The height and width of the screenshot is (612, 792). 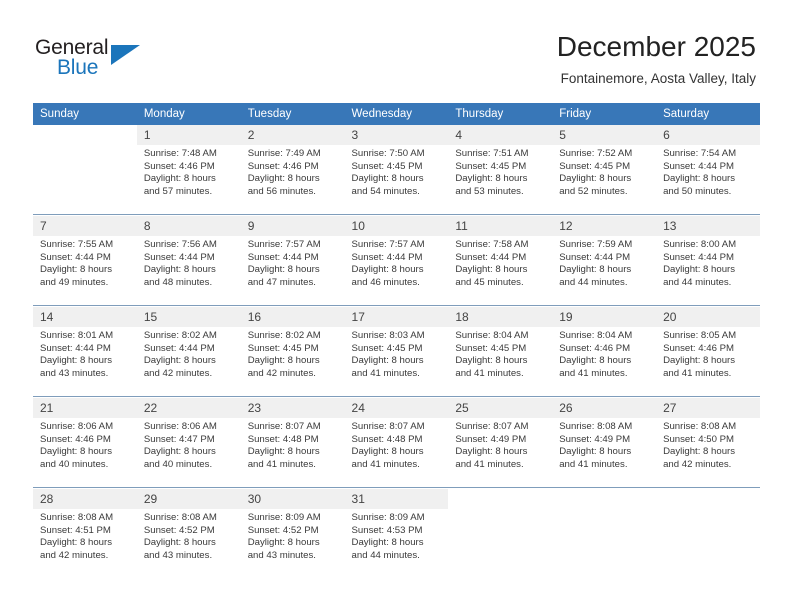 I want to click on sunset-text: Sunset: 4:50 PM, so click(x=698, y=439).